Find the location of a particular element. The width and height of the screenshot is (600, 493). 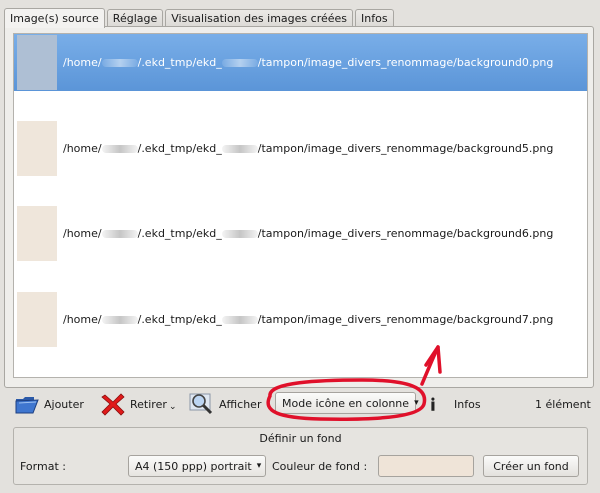

tab-label: Visualisation des images créées is located at coordinates (259, 18).